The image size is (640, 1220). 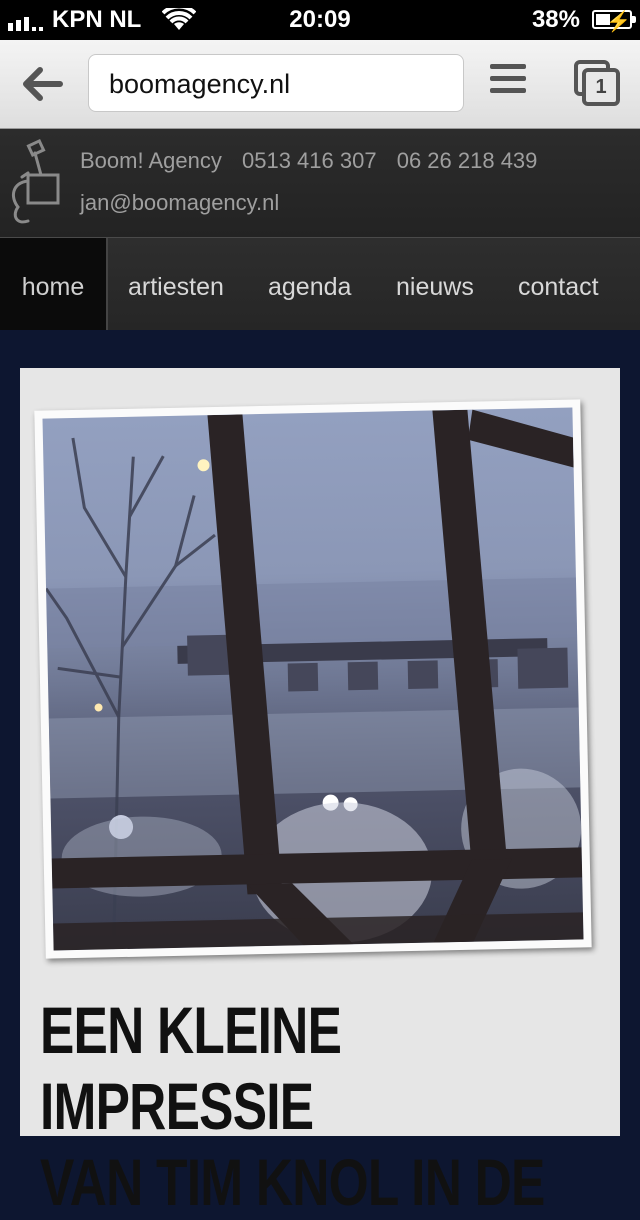 What do you see at coordinates (601, 87) in the screenshot?
I see `tab-count: 1` at bounding box center [601, 87].